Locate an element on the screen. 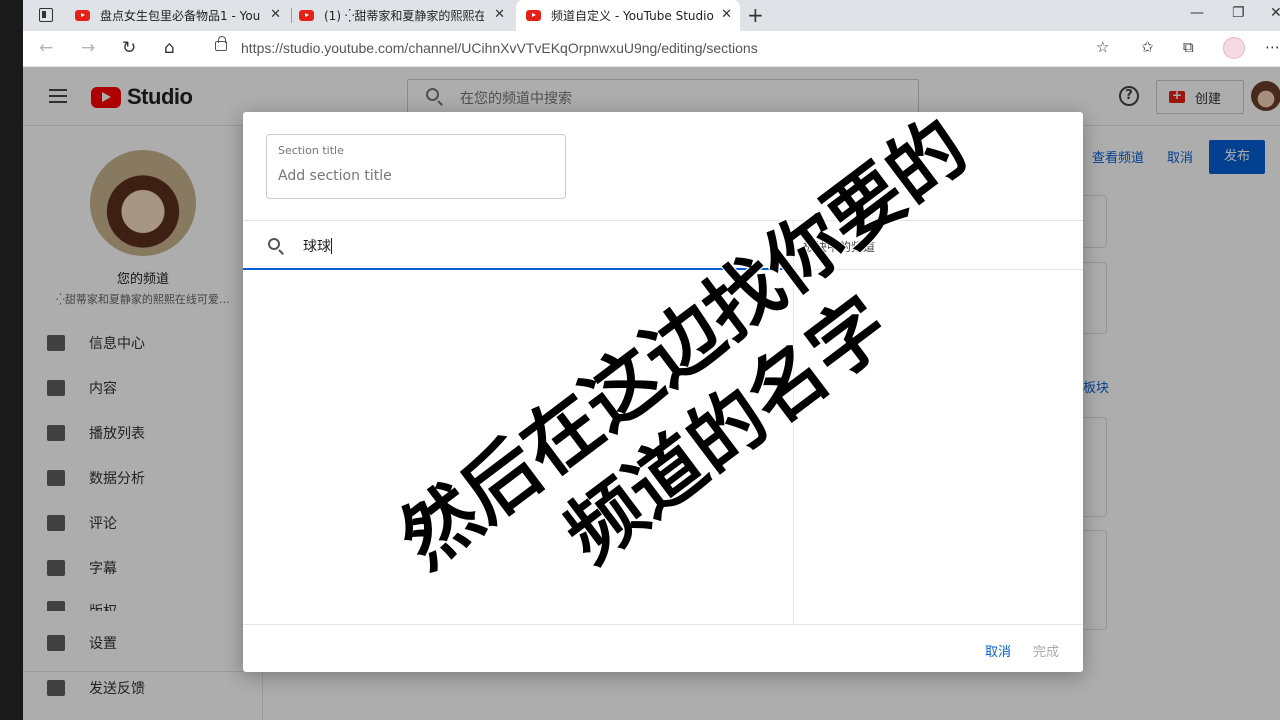  more-menu-icon: ⋯ is located at coordinates (1272, 47).